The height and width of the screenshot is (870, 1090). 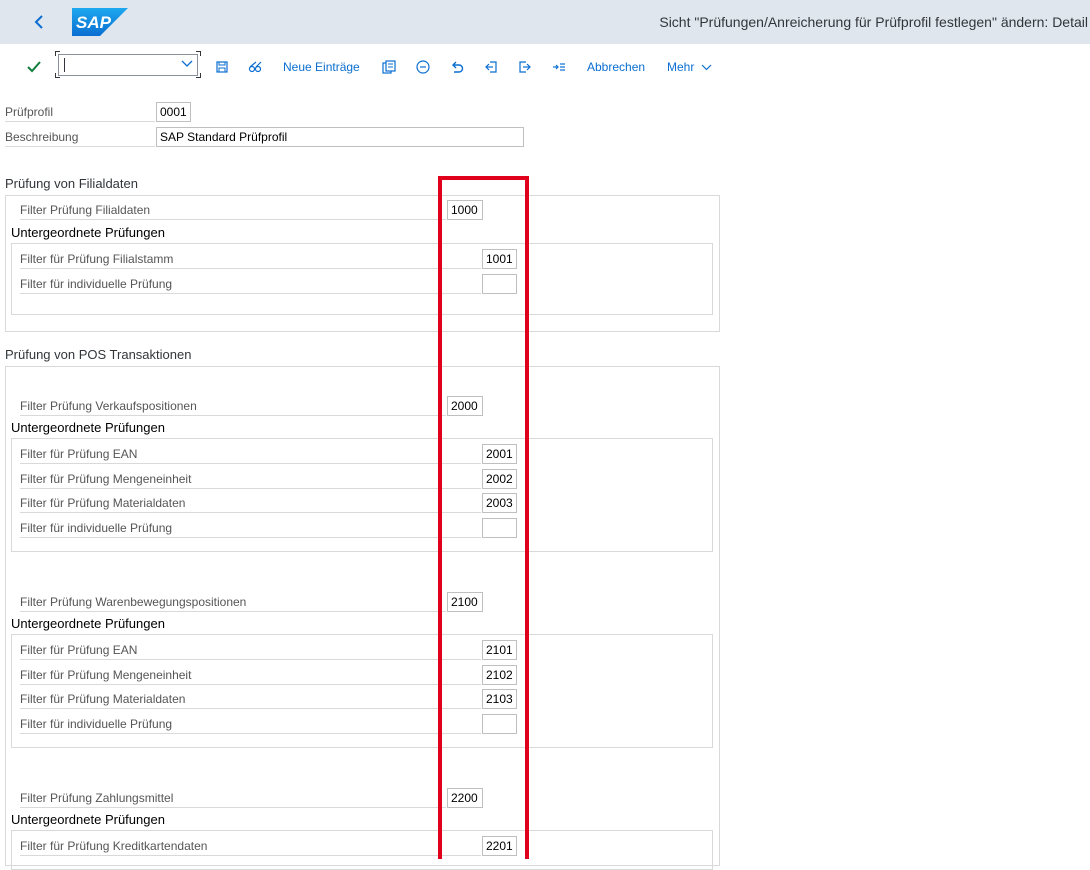 I want to click on neue-eintraege-button: Neue Einträge, so click(x=321, y=67).